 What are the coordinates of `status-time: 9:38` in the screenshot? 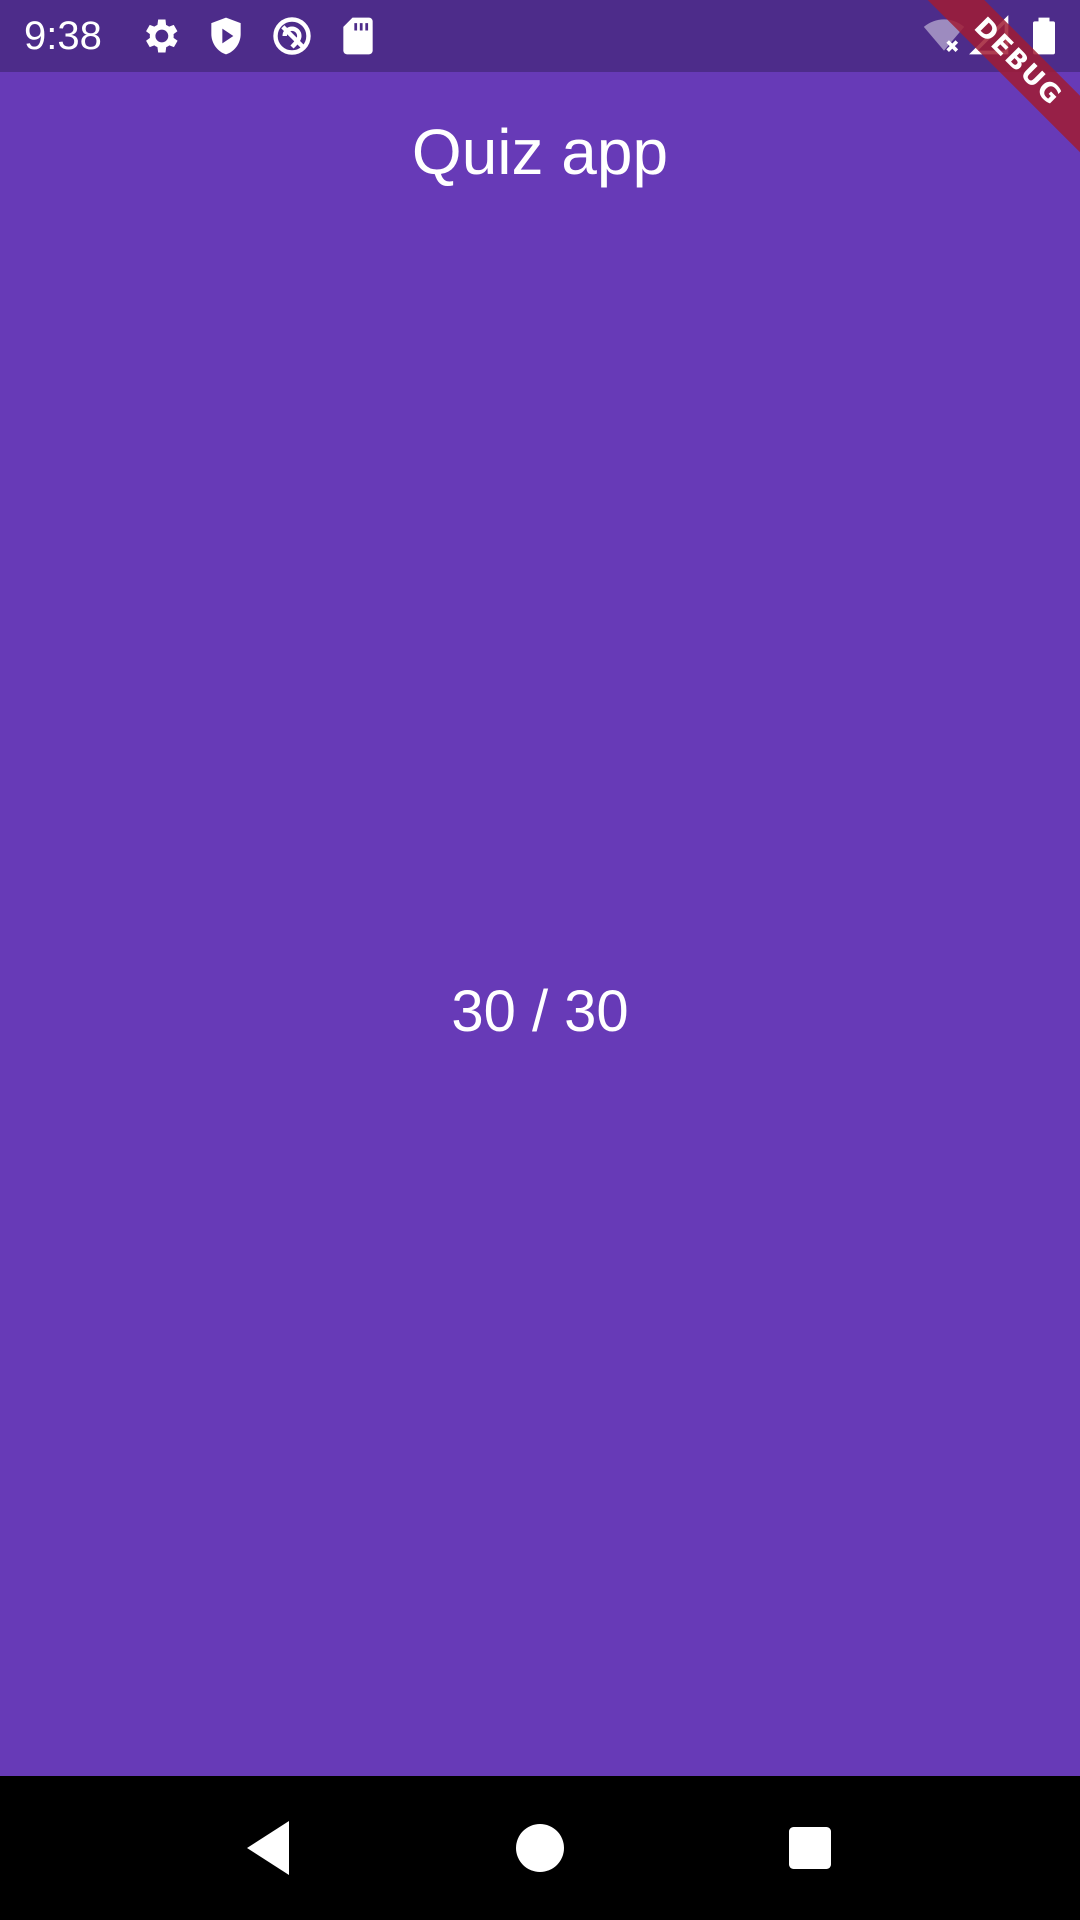 It's located at (63, 36).